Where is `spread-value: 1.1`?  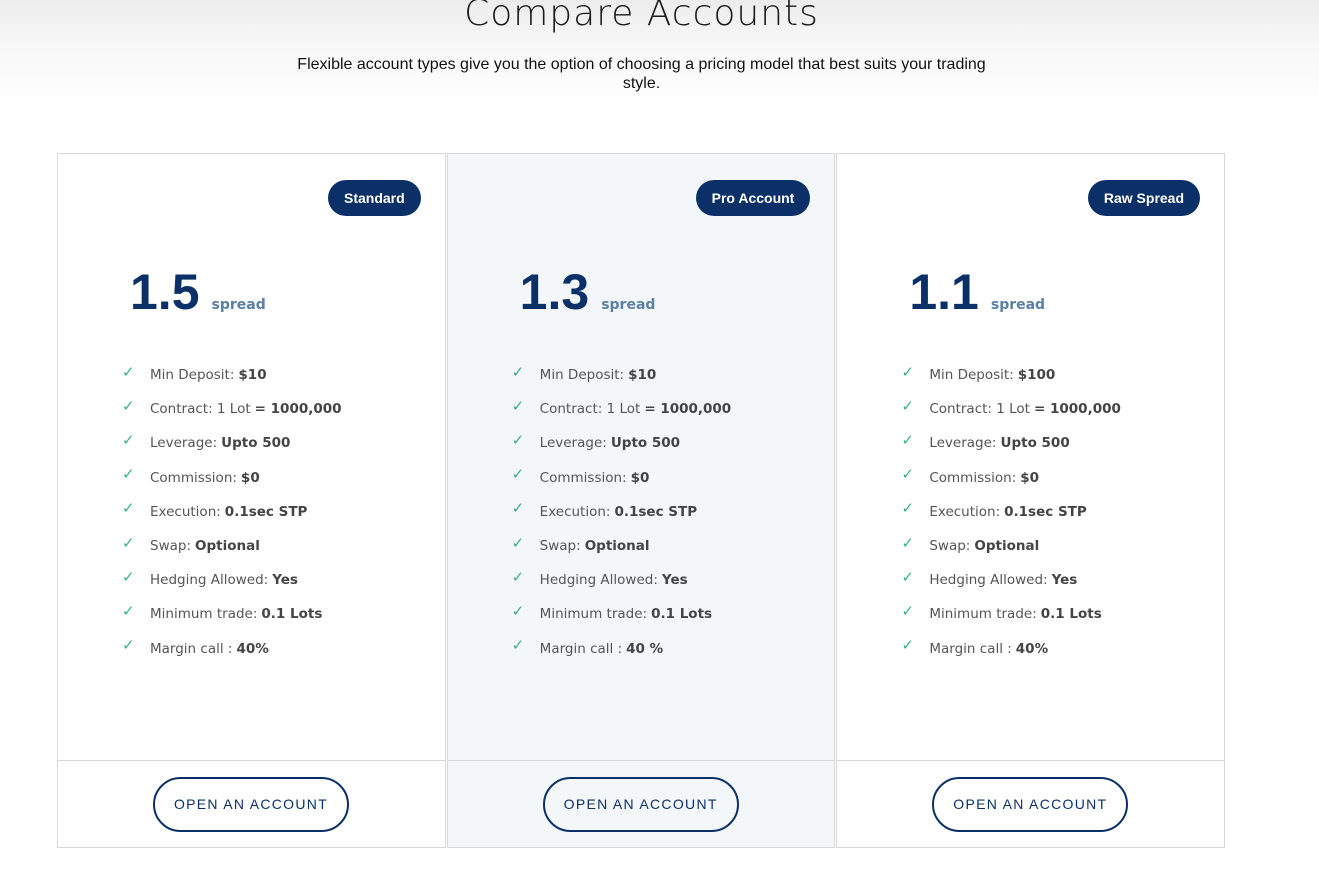 spread-value: 1.1 is located at coordinates (944, 292).